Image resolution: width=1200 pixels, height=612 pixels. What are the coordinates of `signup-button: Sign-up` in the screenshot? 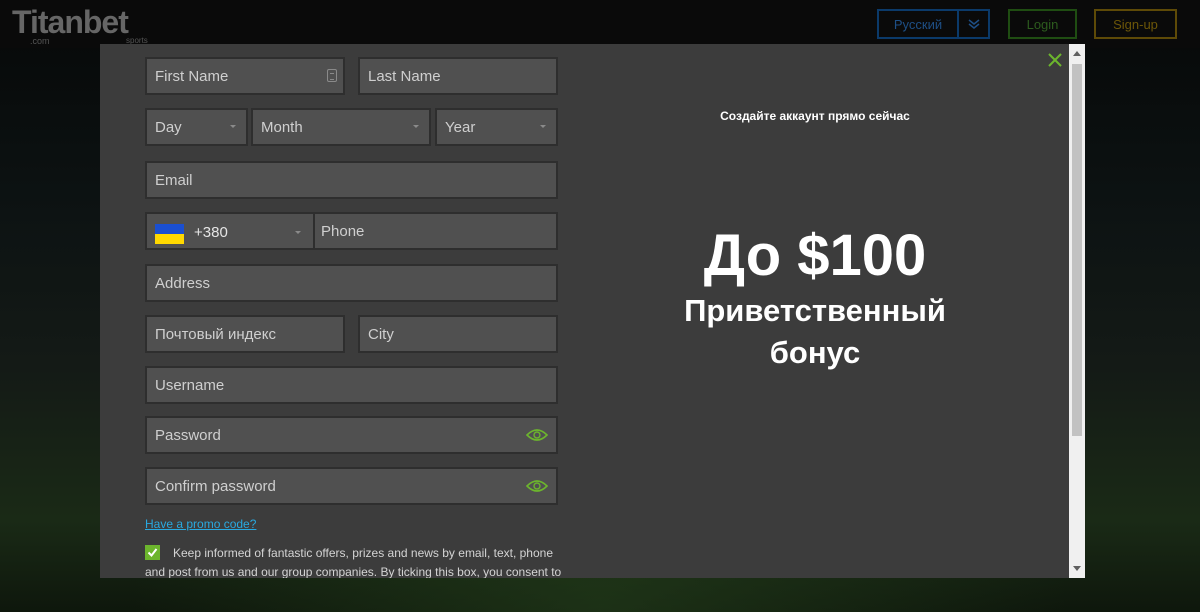 It's located at (1135, 24).